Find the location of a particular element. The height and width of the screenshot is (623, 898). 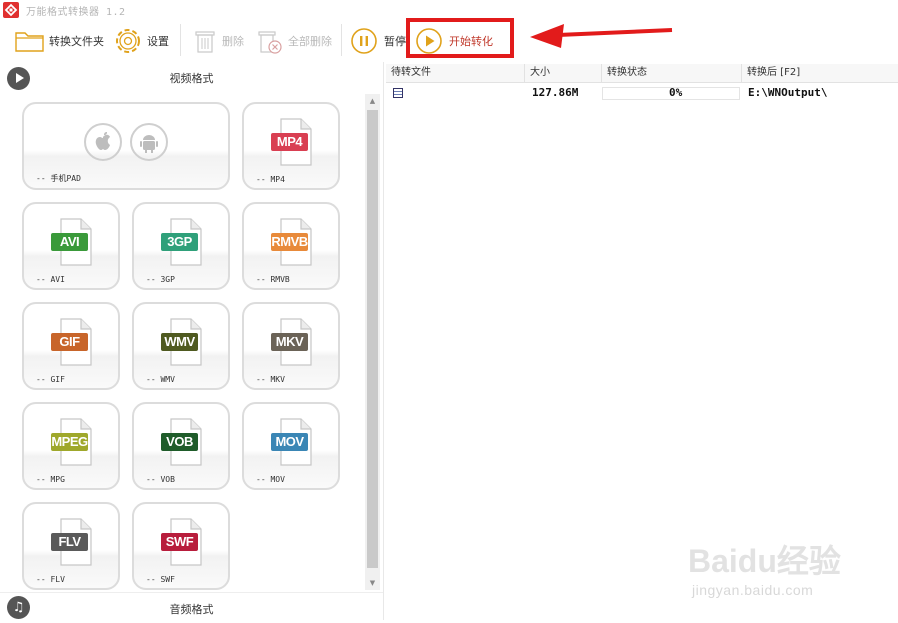

format-badge: SWF is located at coordinates (179, 542).